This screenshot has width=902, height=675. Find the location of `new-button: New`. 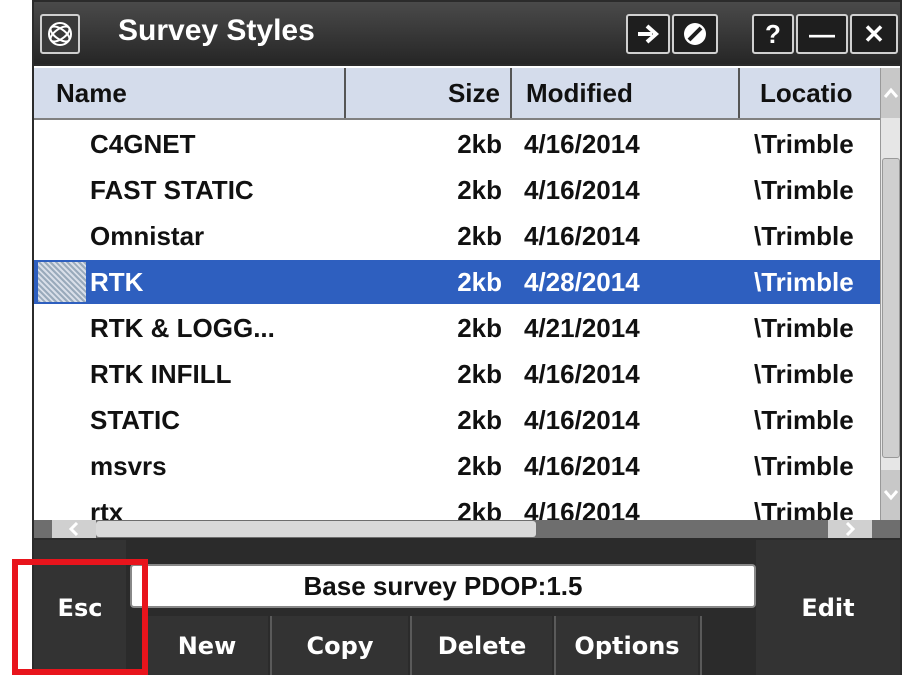

new-button: New is located at coordinates (207, 645).